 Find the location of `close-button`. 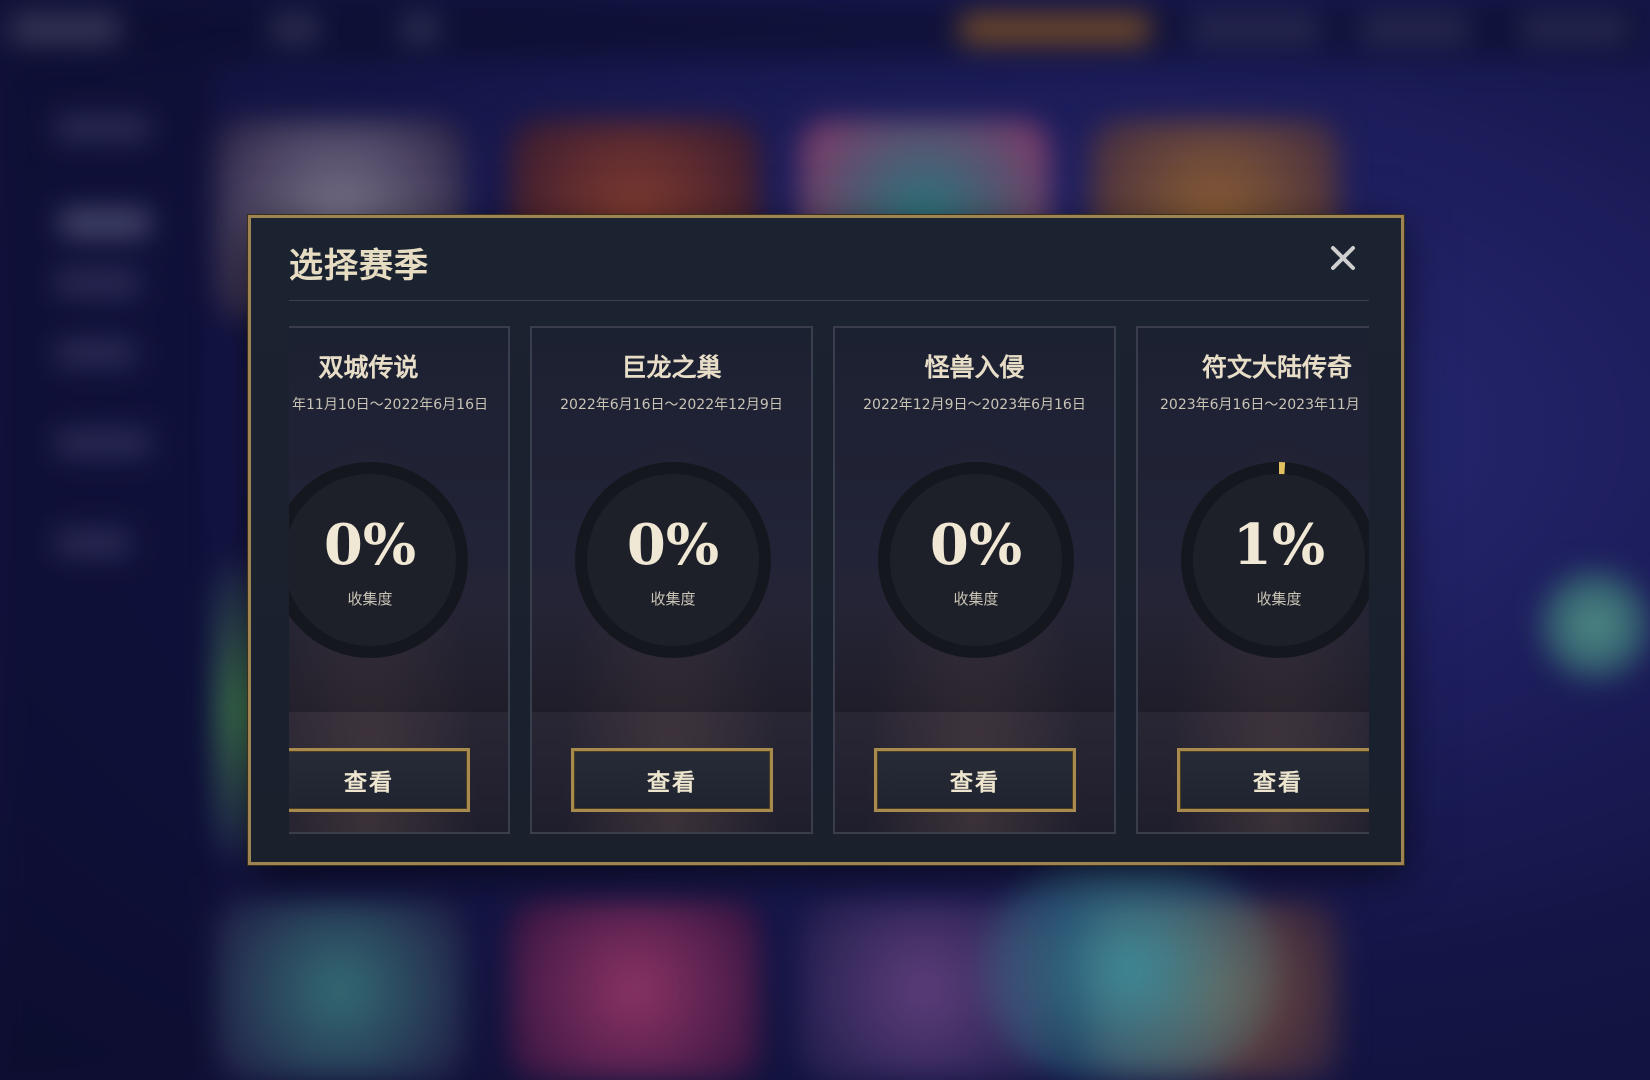

close-button is located at coordinates (1343, 258).